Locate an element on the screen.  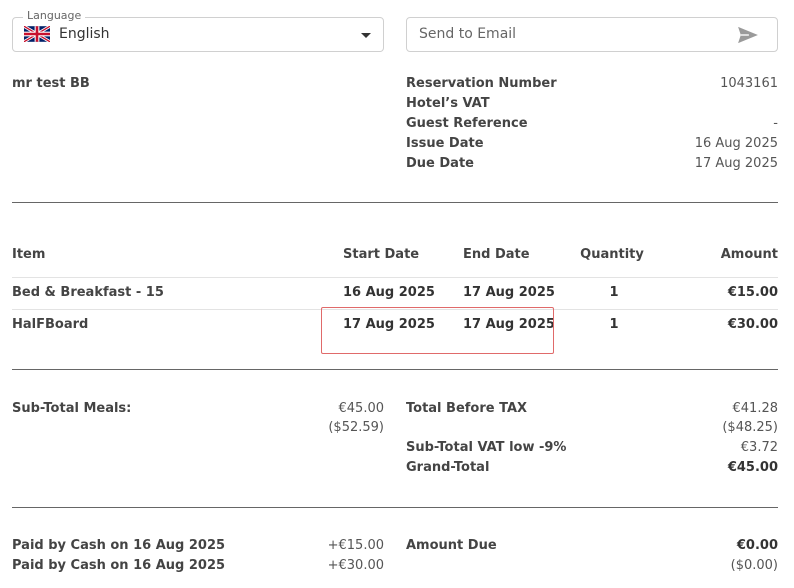
table-row-start: 16 Aug 2025 is located at coordinates (389, 292).